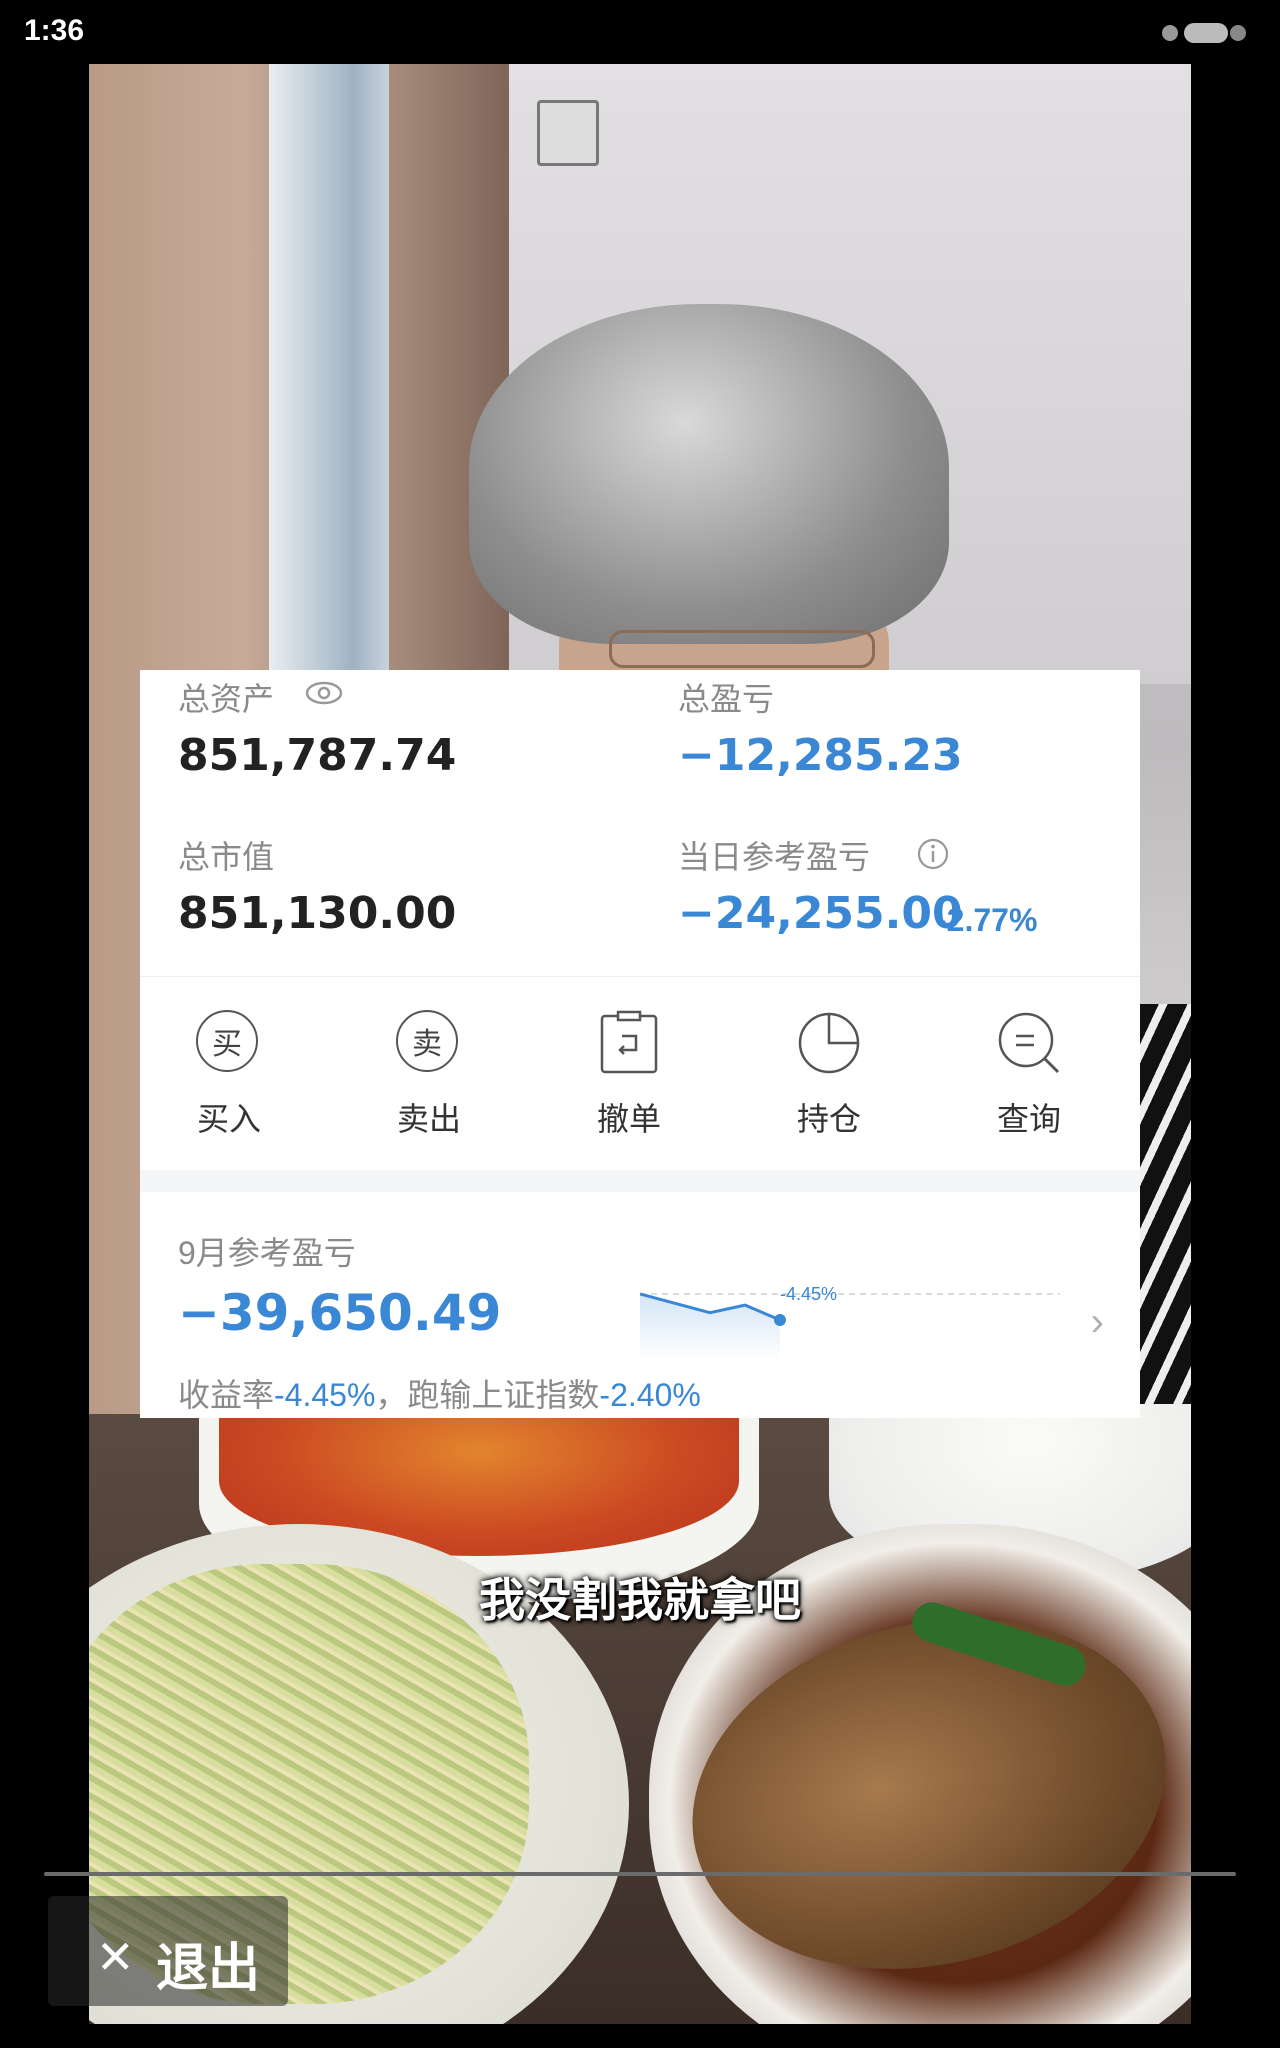 This screenshot has height=2048, width=1280. What do you see at coordinates (115, 1957) in the screenshot?
I see `close-icon: ✕` at bounding box center [115, 1957].